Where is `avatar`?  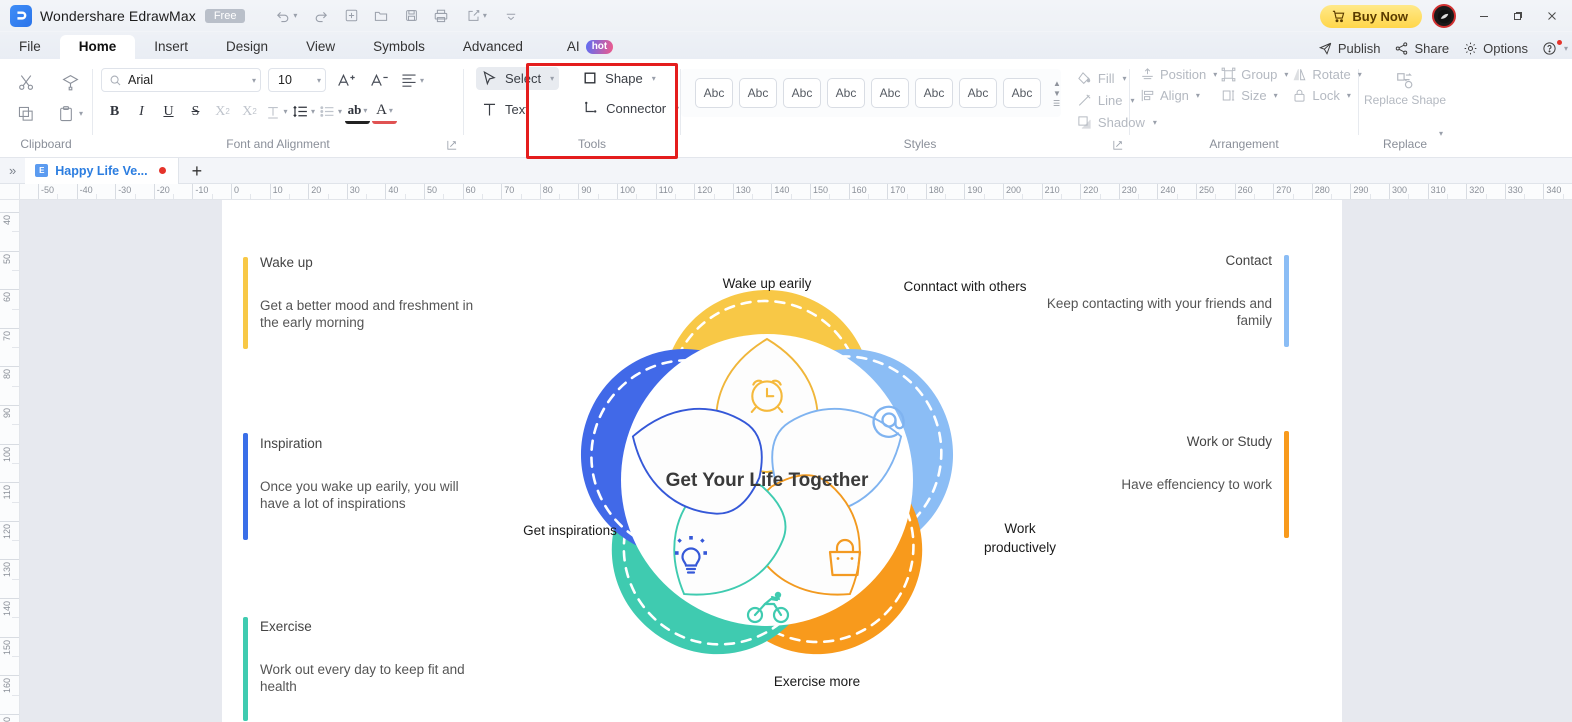 avatar is located at coordinates (1444, 16).